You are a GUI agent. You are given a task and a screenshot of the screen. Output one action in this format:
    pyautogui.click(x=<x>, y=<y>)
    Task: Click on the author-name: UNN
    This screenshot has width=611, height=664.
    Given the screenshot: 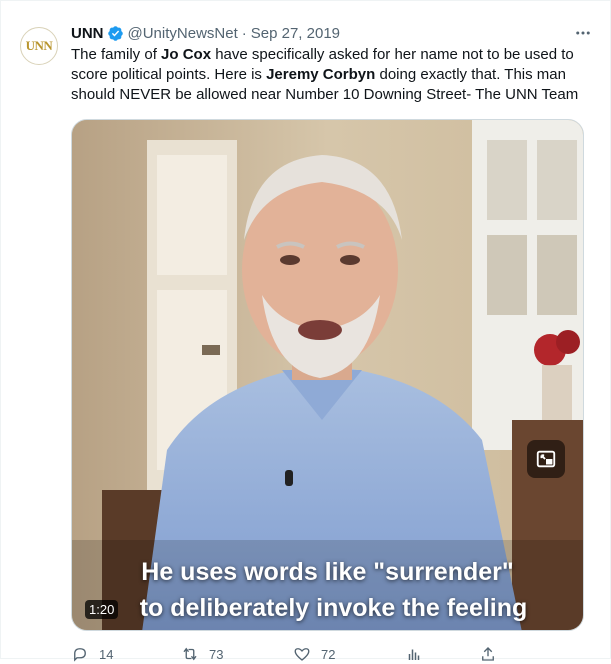 What is the action you would take?
    pyautogui.click(x=87, y=33)
    